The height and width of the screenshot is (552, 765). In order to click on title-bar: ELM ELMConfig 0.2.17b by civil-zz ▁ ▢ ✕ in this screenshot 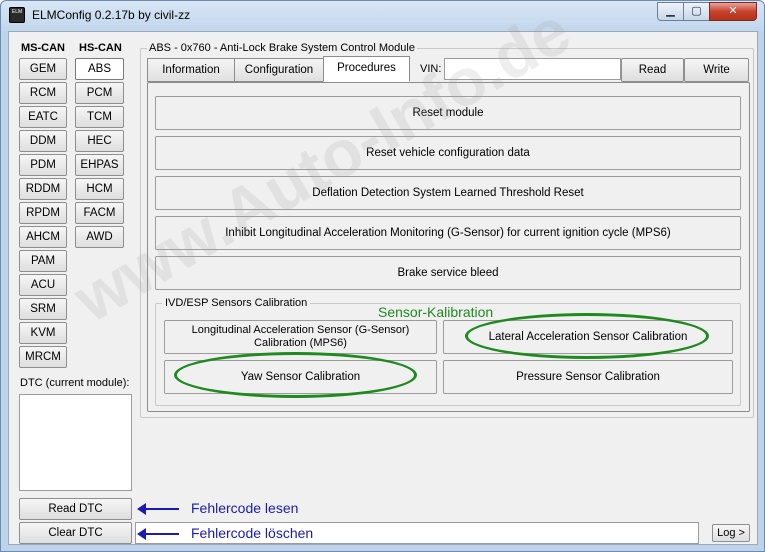, I will do `click(382, 16)`.